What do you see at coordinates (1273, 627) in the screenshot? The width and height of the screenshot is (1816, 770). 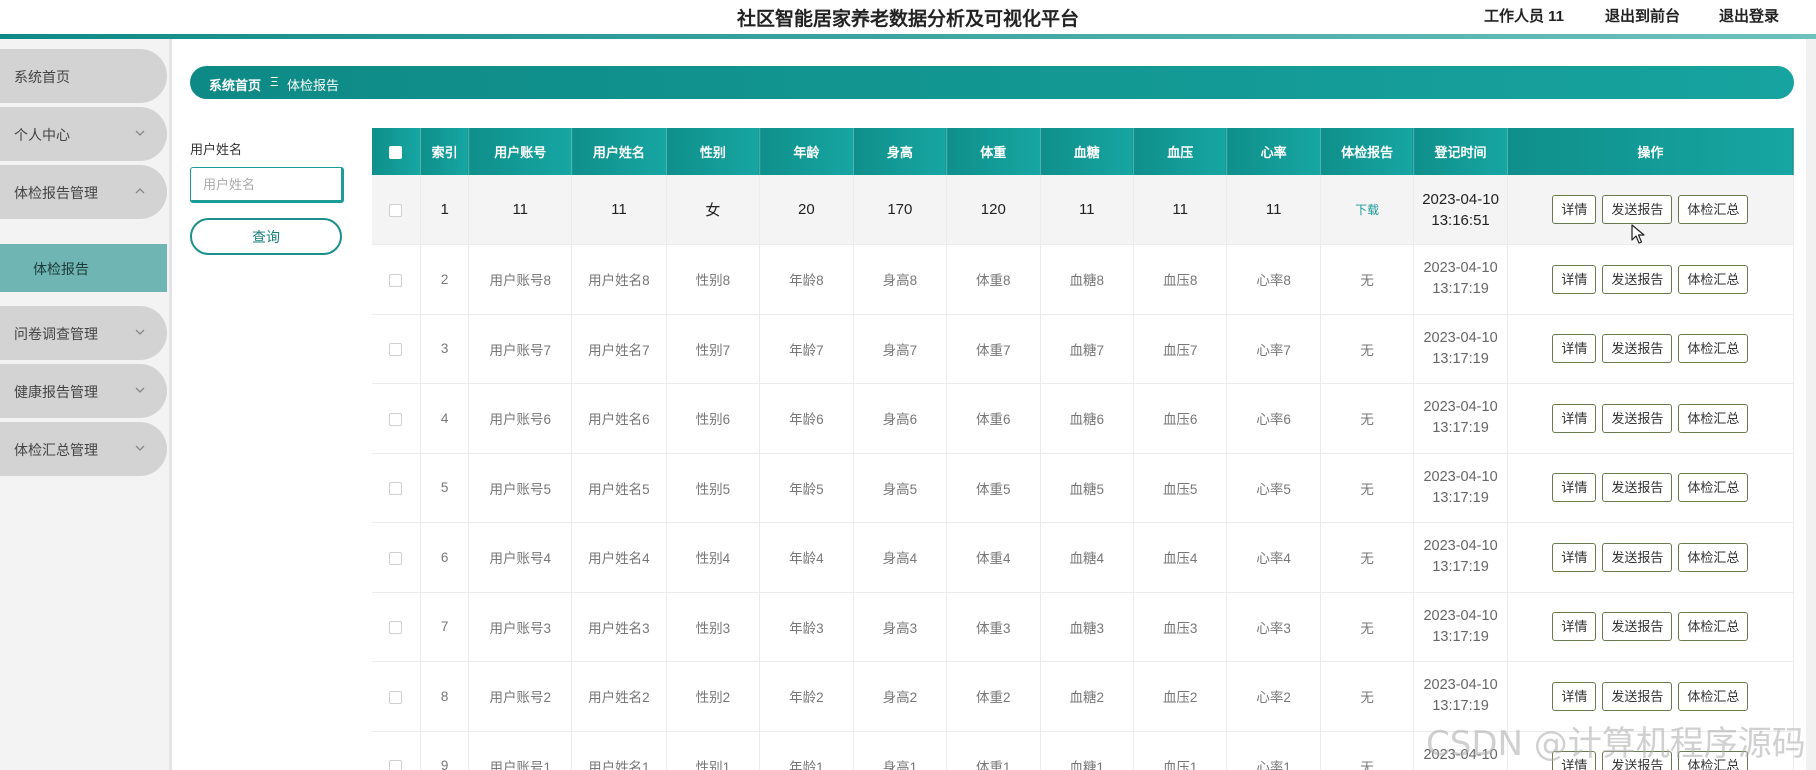 I see `cell-heart: 心率3` at bounding box center [1273, 627].